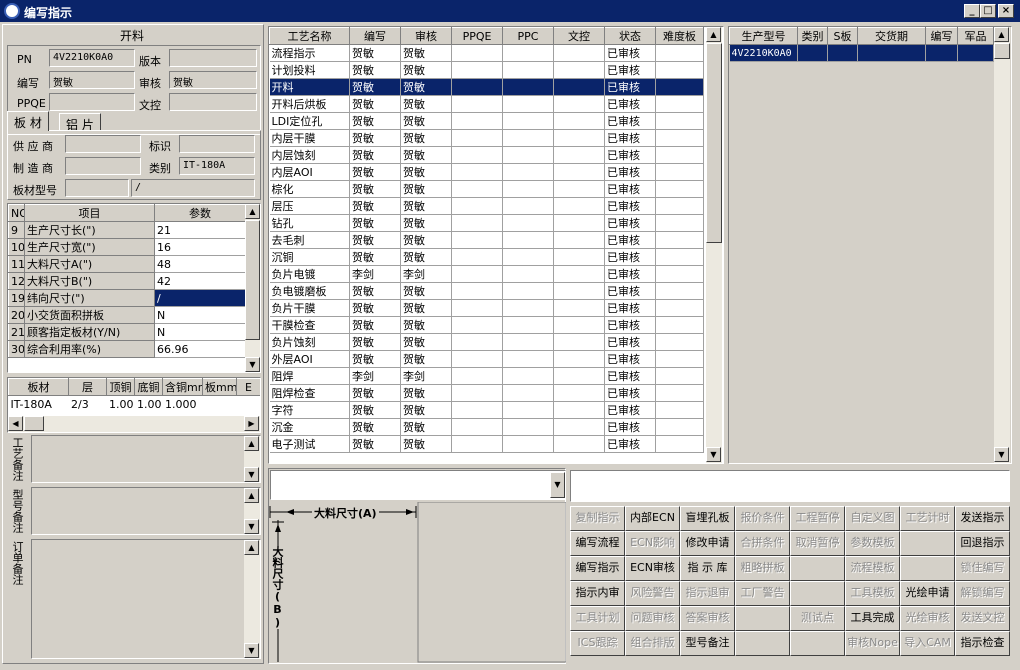  What do you see at coordinates (16, 213) in the screenshot?
I see `param-header-no: NO` at bounding box center [16, 213].